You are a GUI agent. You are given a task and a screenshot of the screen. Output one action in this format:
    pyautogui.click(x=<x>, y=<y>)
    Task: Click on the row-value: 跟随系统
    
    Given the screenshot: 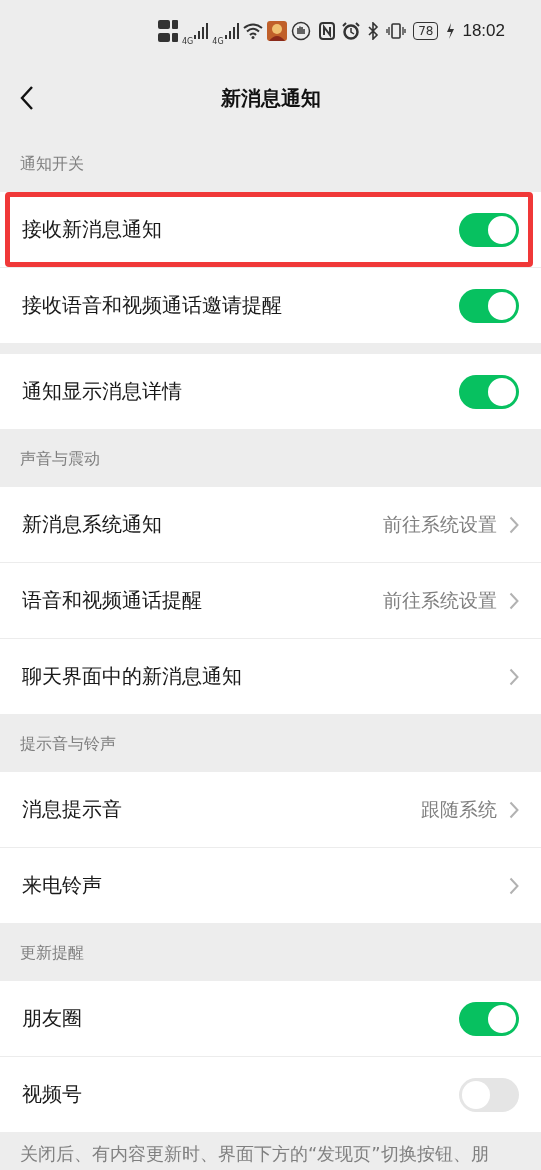 What is the action you would take?
    pyautogui.click(x=459, y=809)
    